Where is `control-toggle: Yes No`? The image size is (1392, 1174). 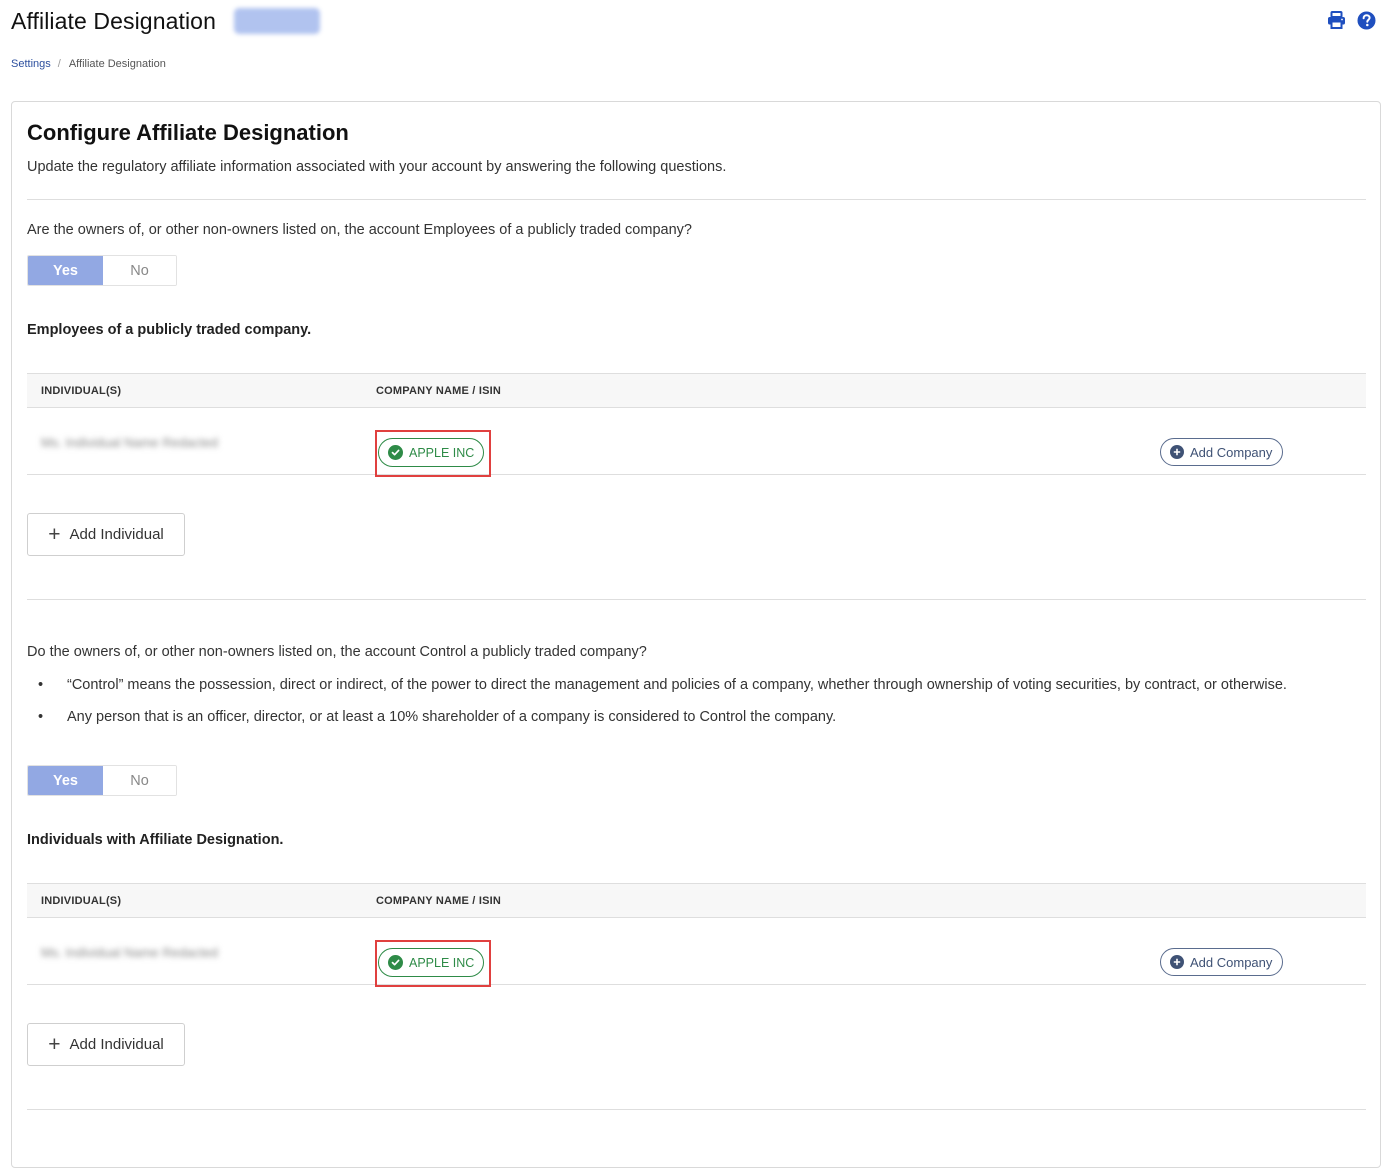
control-toggle: Yes No is located at coordinates (102, 780).